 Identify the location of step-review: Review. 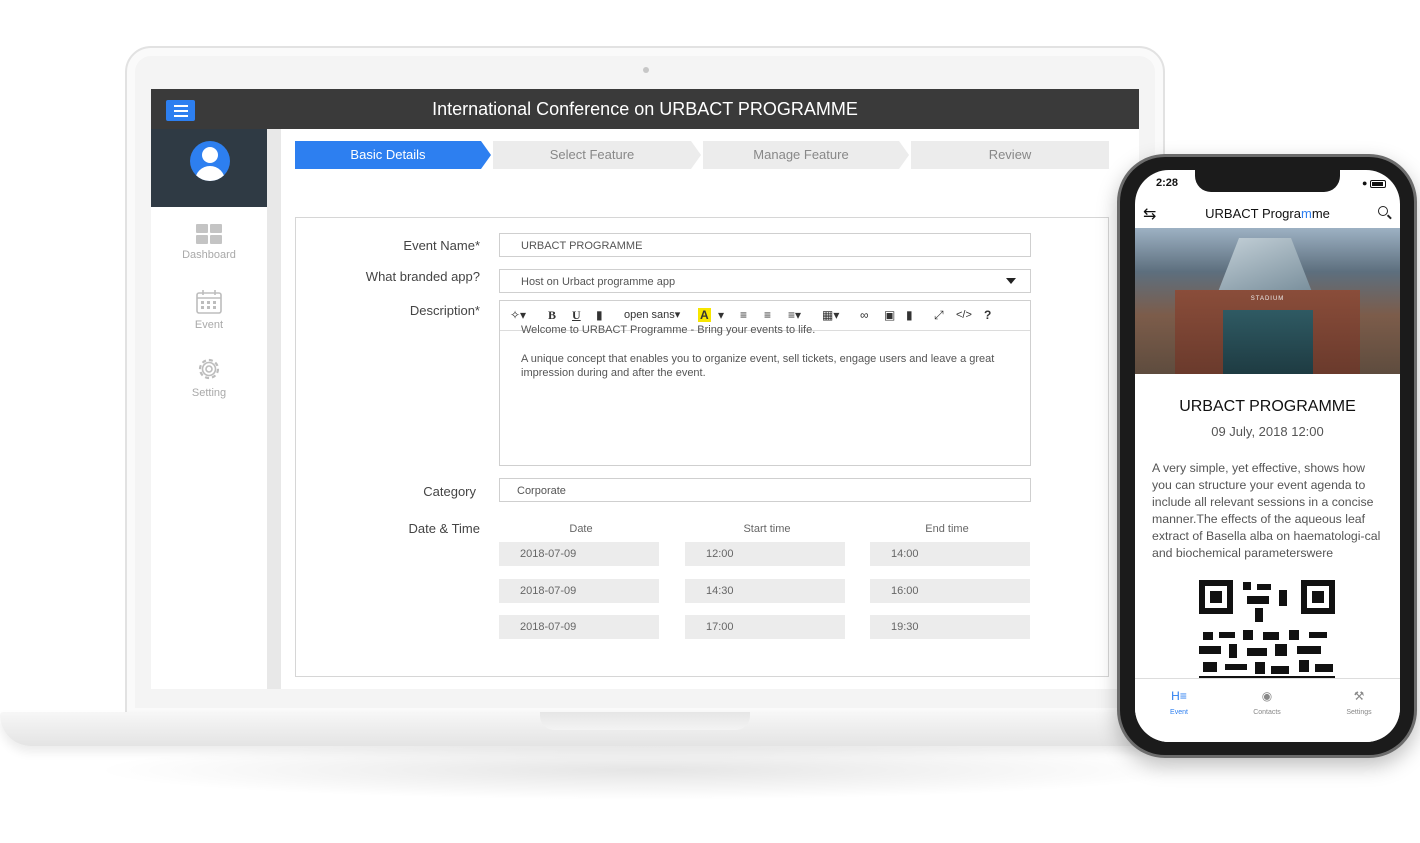
(1010, 155).